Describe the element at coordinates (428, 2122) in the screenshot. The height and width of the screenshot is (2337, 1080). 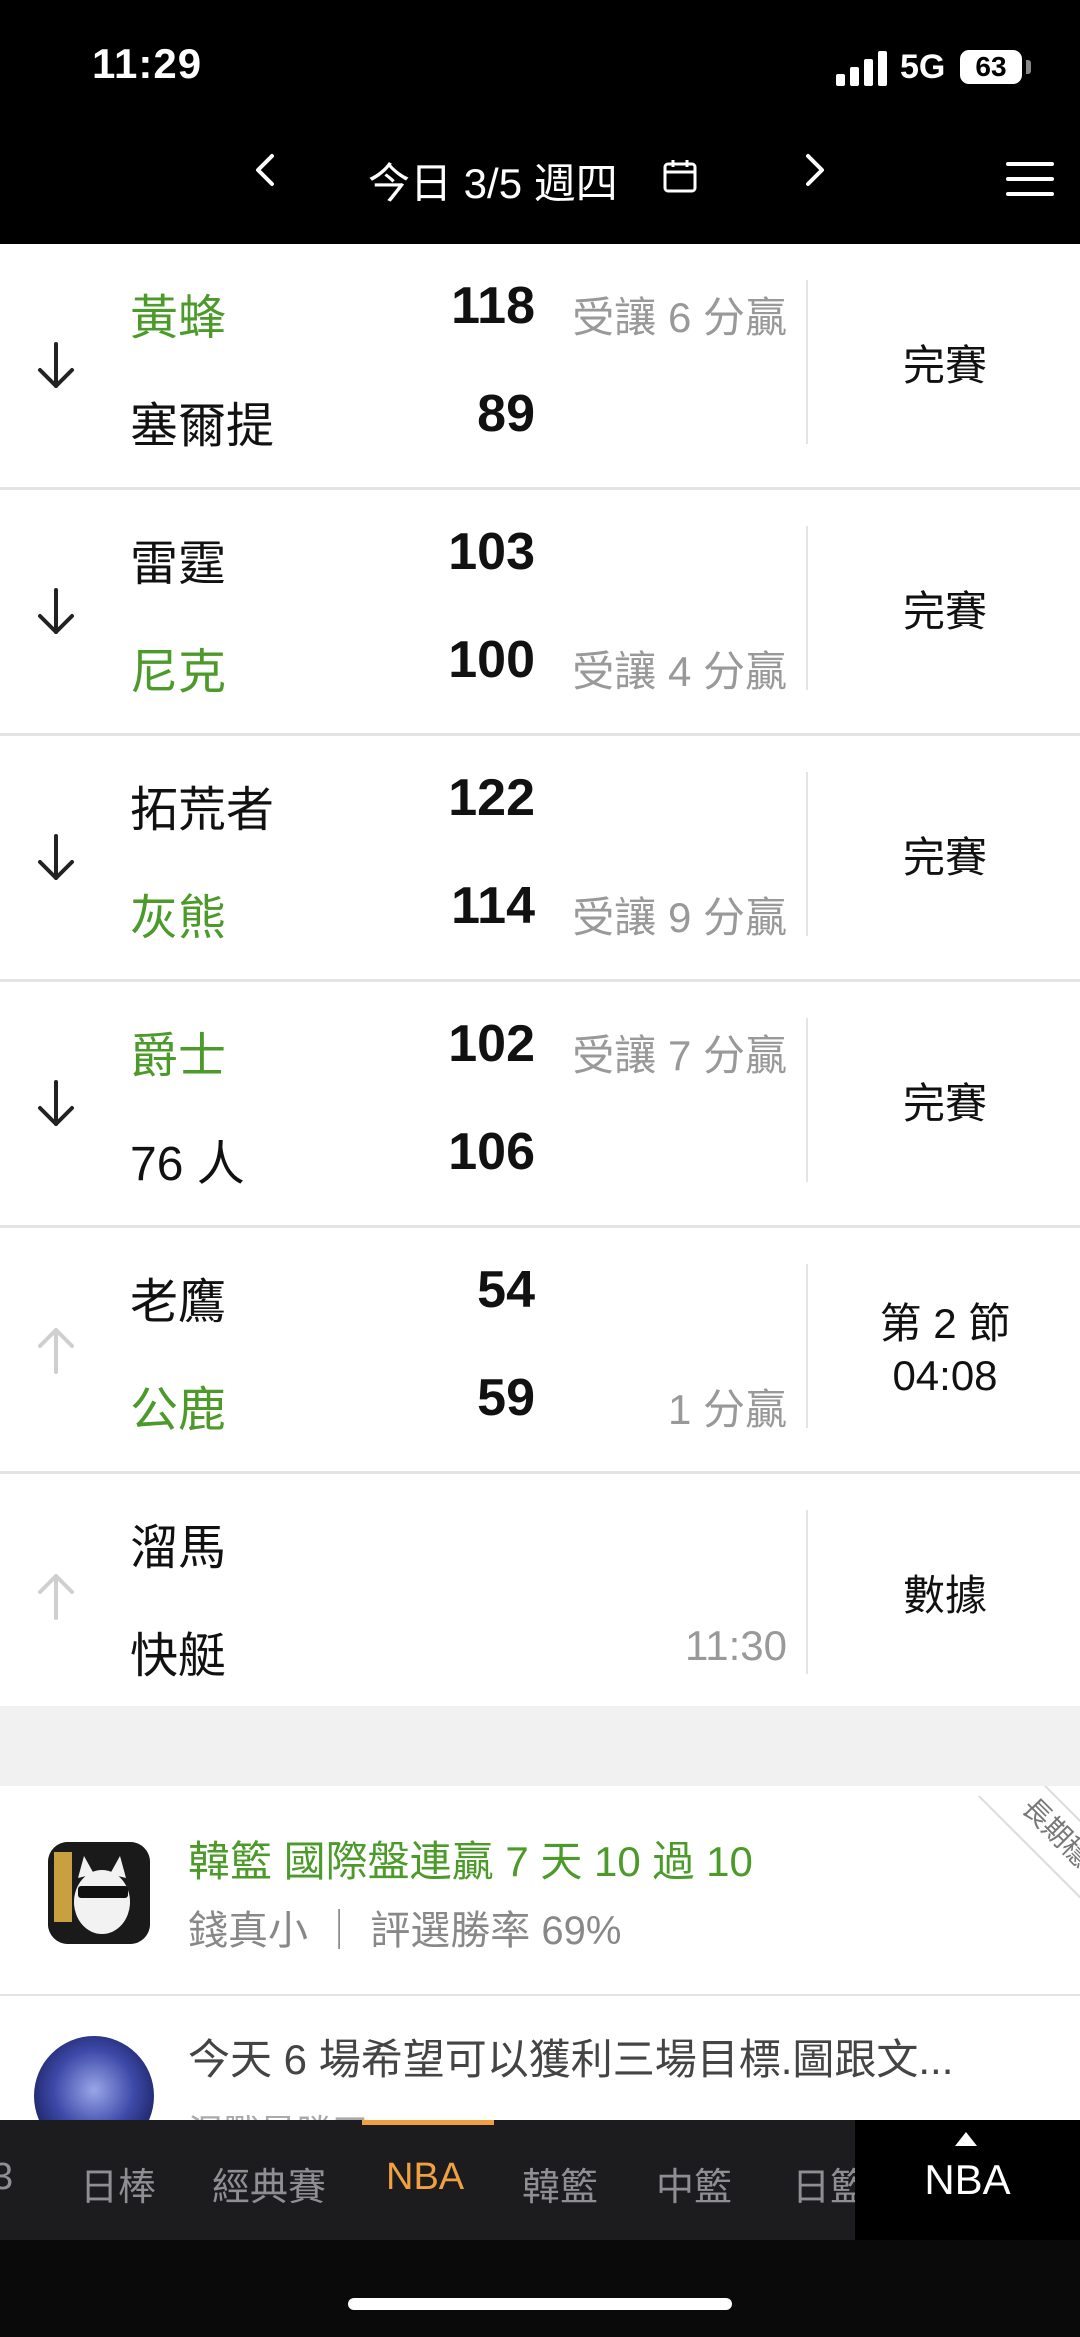
I see `active-tab-indicator` at that location.